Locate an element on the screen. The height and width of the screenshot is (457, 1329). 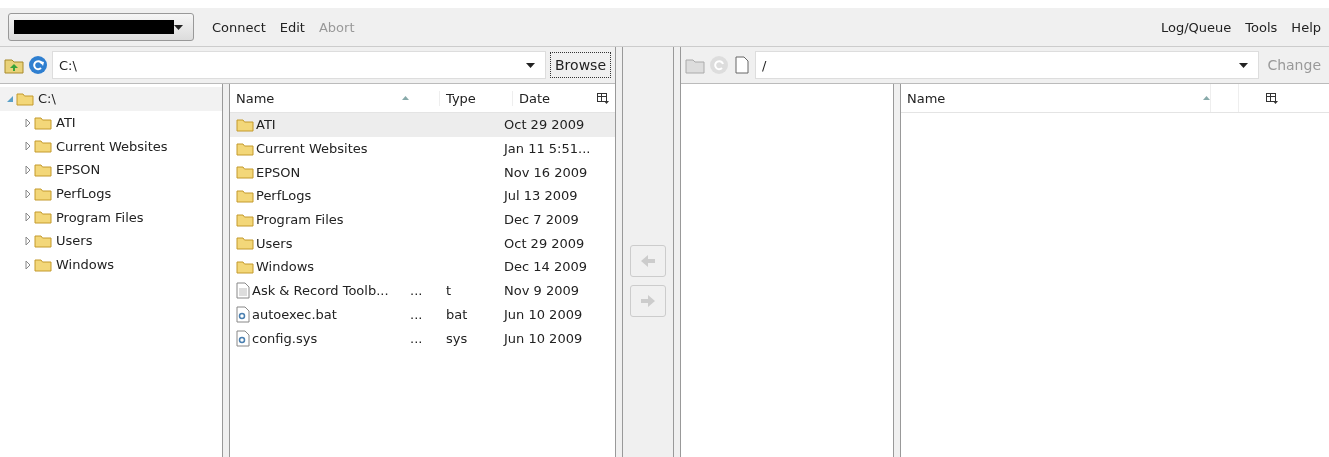
tree-item-label: ATI is located at coordinates (66, 123).